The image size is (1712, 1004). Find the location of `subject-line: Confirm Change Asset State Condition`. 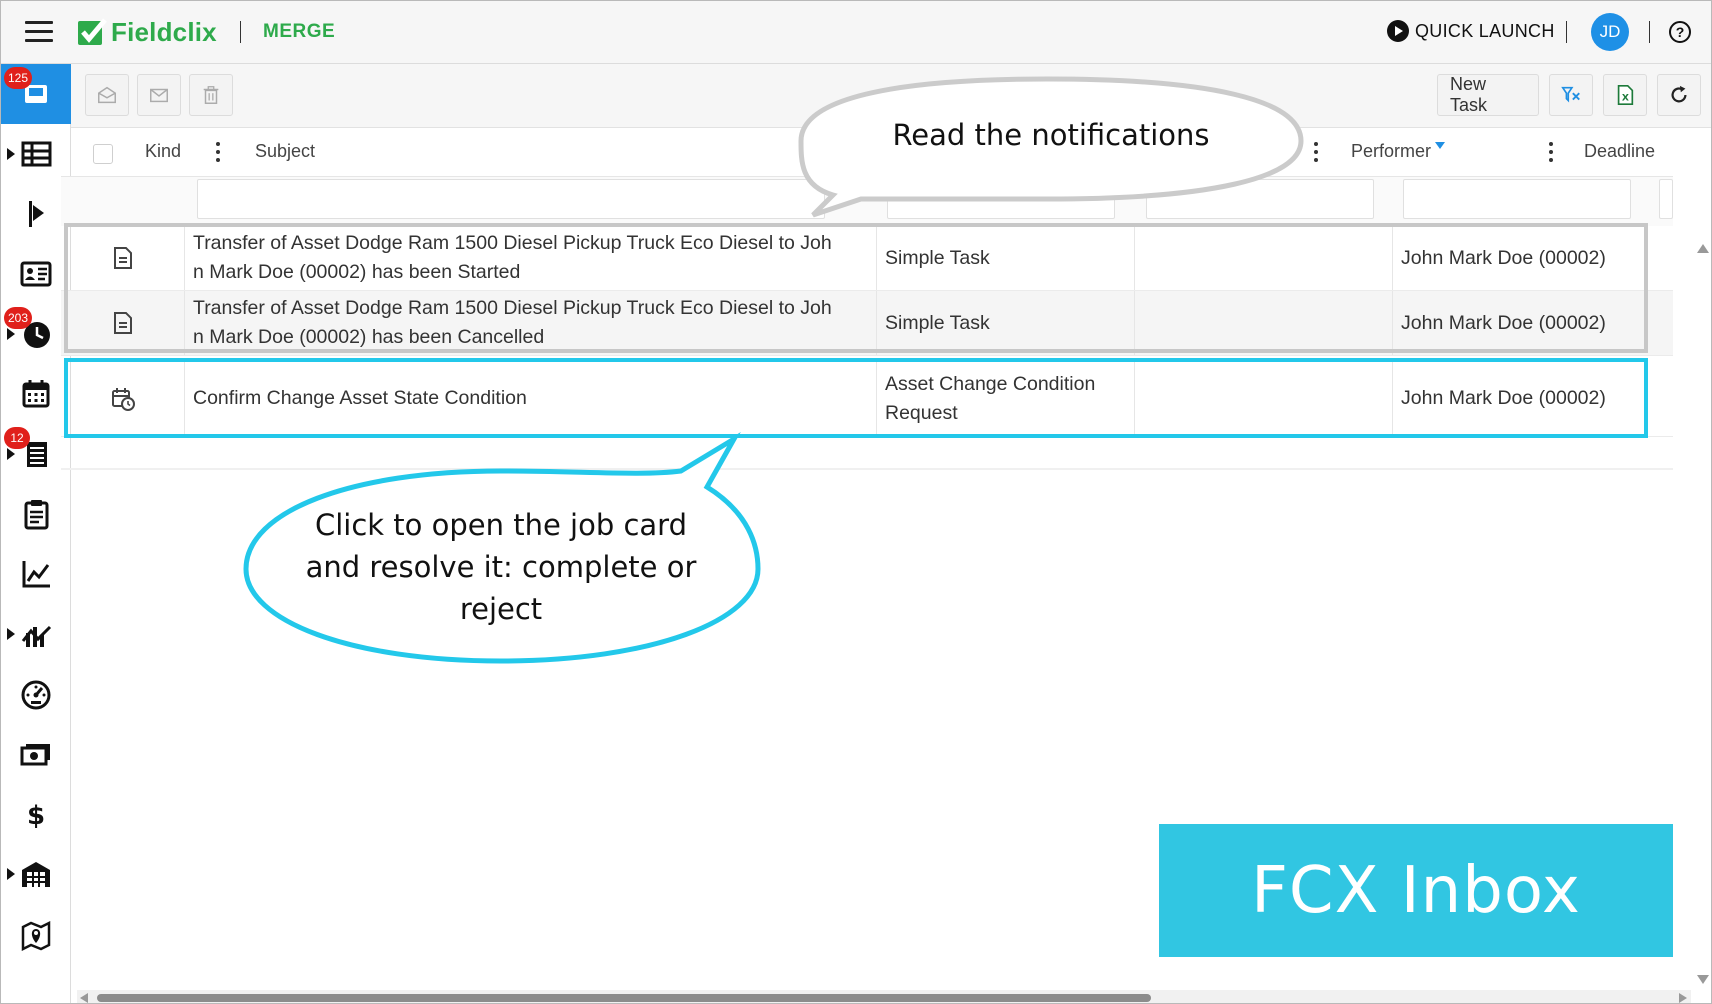

subject-line: Confirm Change Asset State Condition is located at coordinates (360, 398).